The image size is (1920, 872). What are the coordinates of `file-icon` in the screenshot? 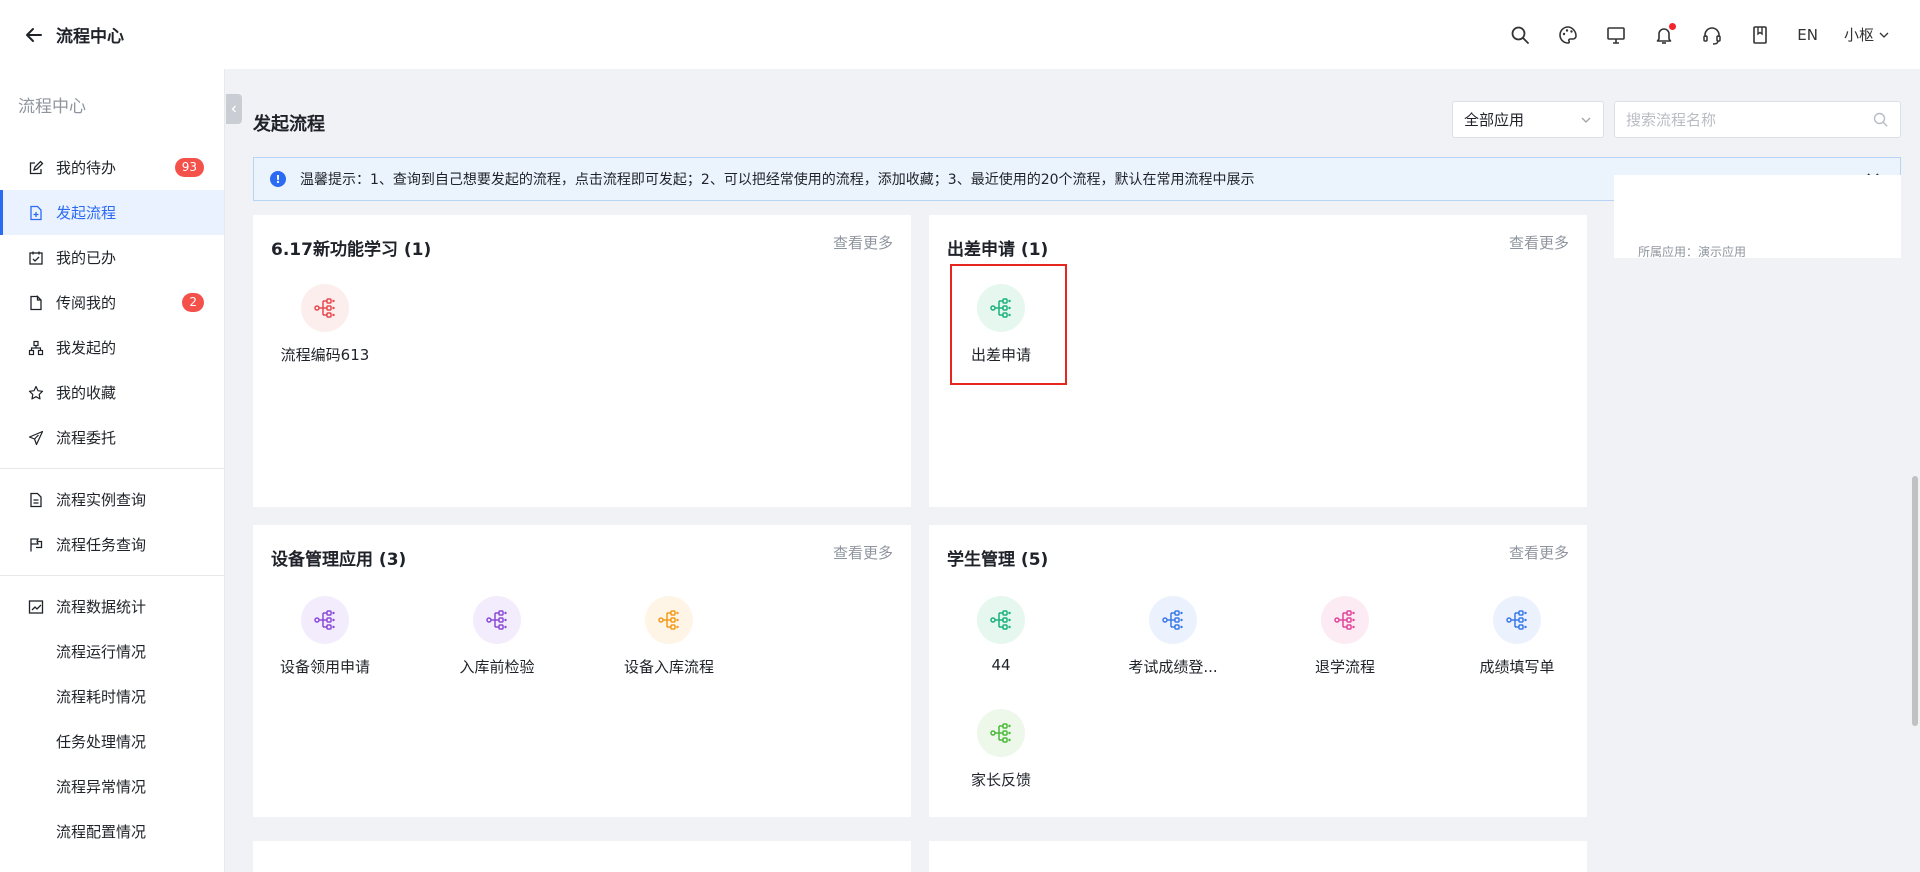 It's located at (36, 302).